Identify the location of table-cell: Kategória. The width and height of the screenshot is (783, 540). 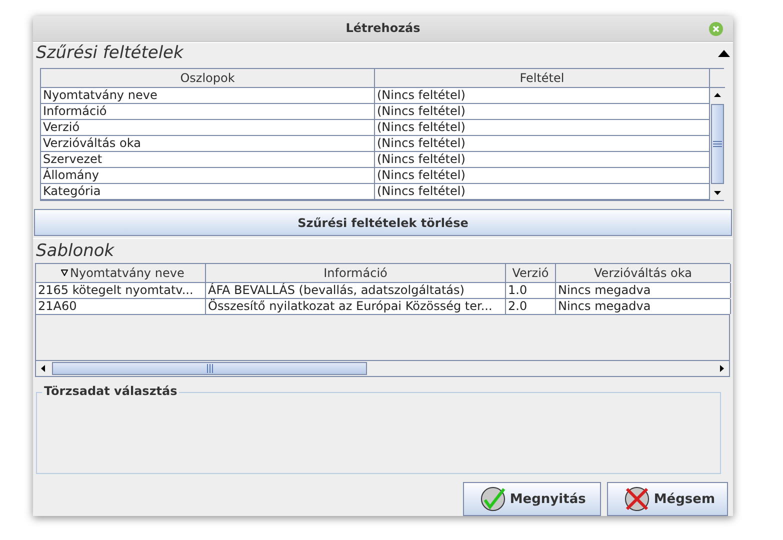
(208, 192).